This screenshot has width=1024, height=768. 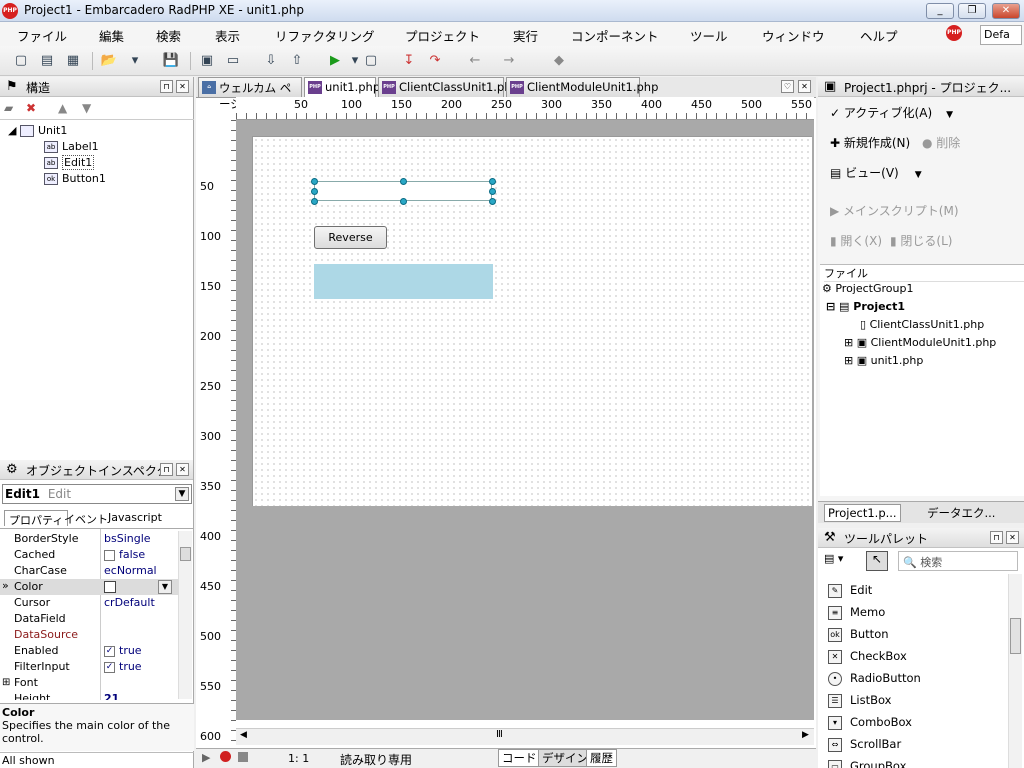 I want to click on property-row: Height 21, so click(x=94, y=695).